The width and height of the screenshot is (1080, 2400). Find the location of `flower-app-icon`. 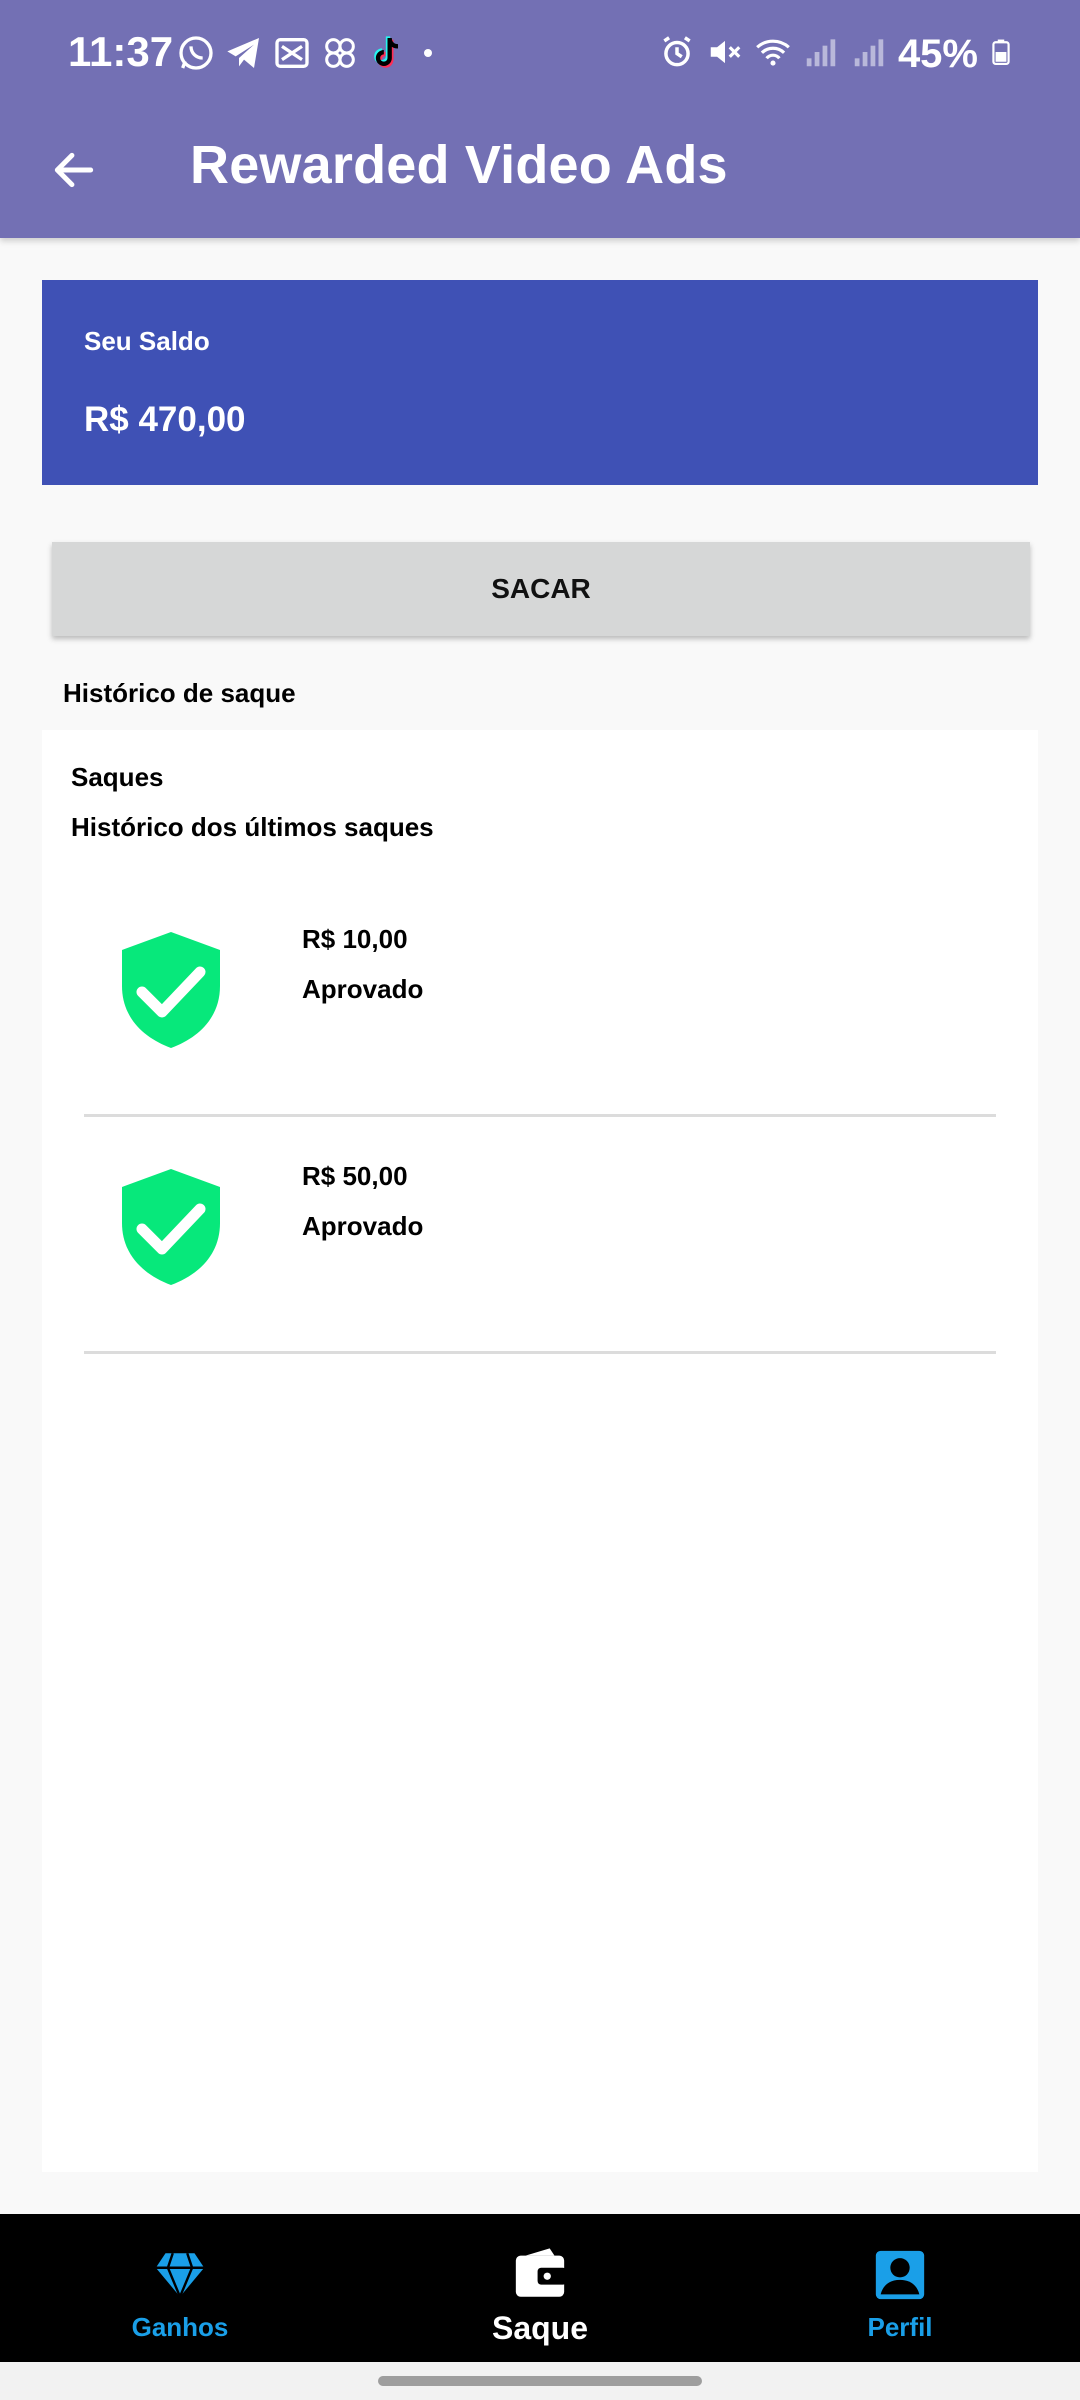

flower-app-icon is located at coordinates (340, 55).